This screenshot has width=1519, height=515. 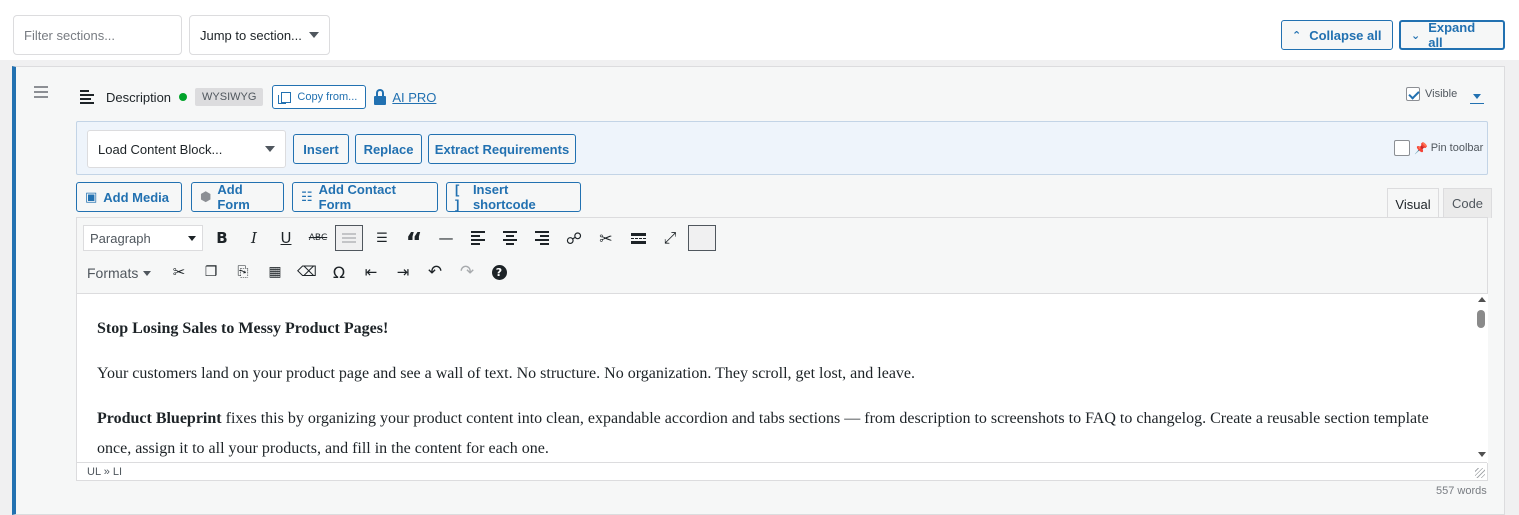 What do you see at coordinates (229, 97) in the screenshot?
I see `section-type-badge: WYSIWYG` at bounding box center [229, 97].